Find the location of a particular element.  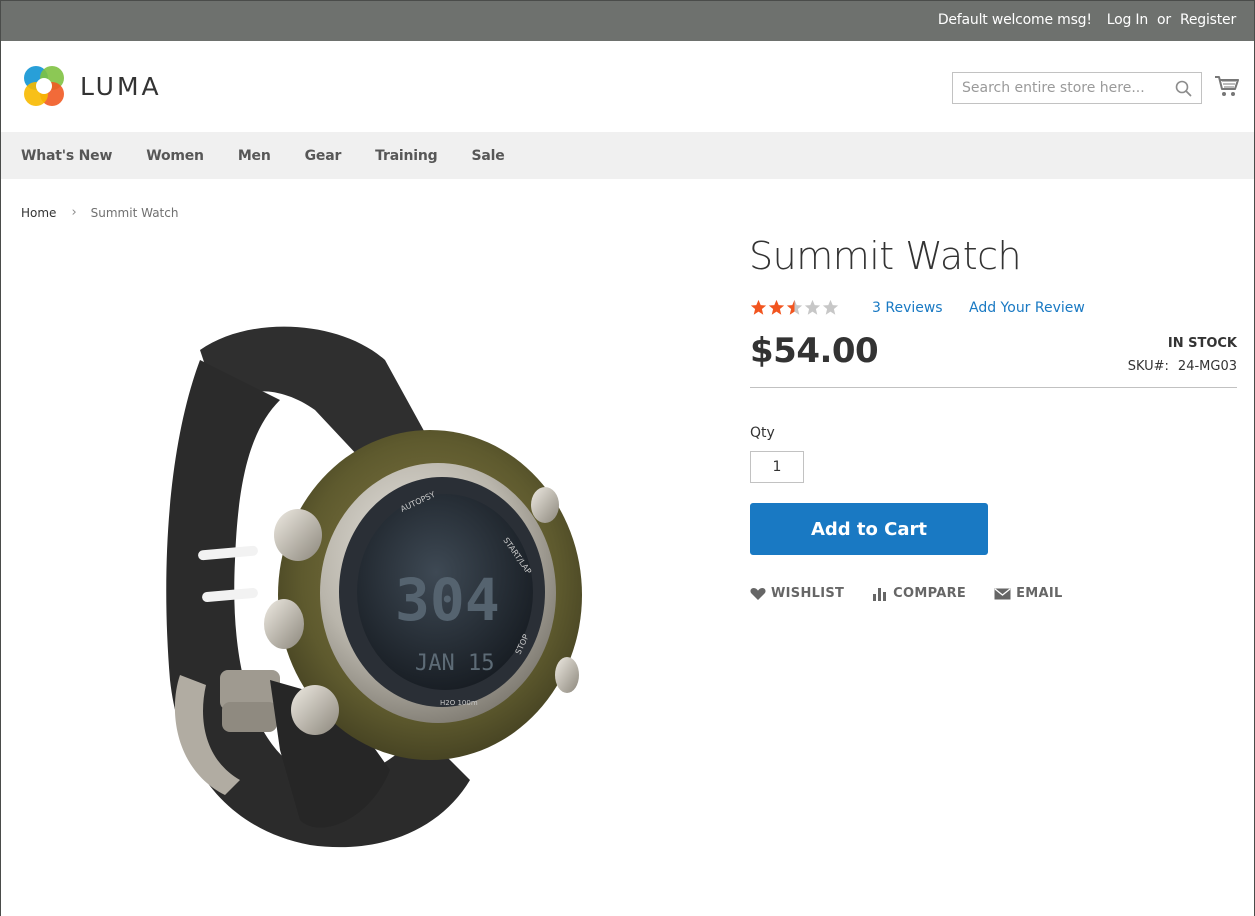

breadcrumb-current: Summit Watch is located at coordinates (134, 212).